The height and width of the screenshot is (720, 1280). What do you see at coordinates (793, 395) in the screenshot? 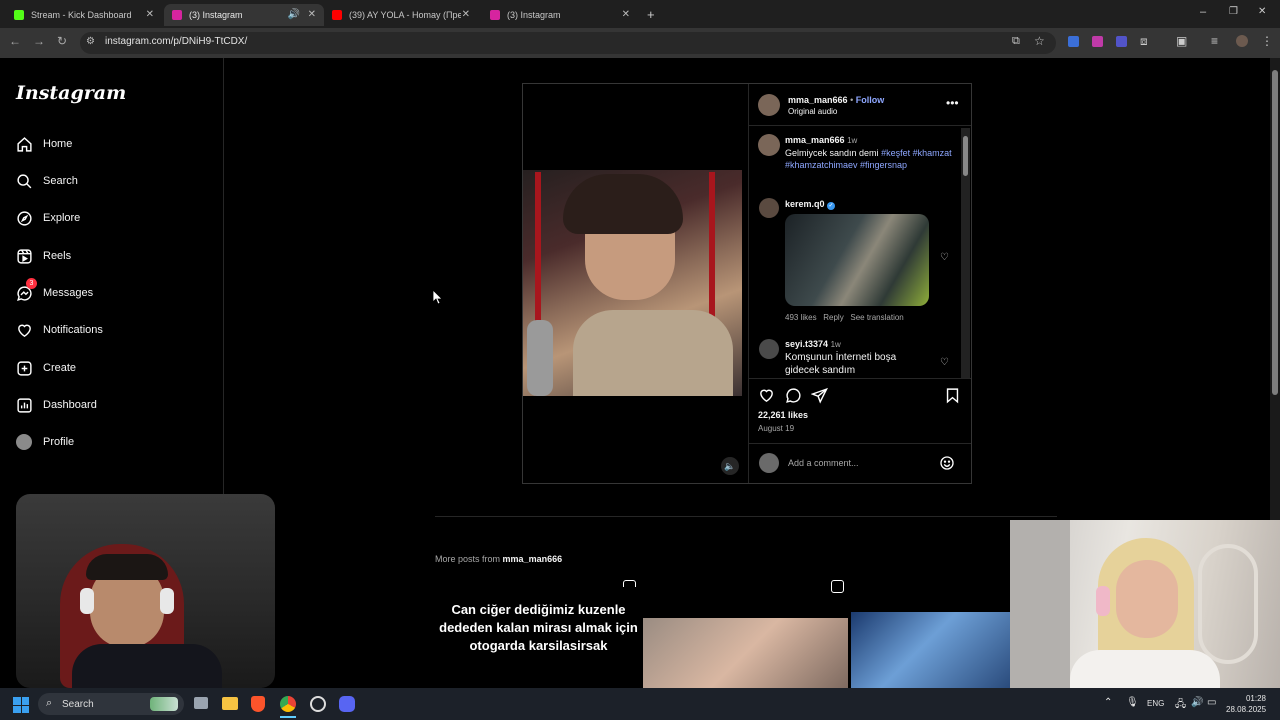
I see `comment-bubble-icon` at bounding box center [793, 395].